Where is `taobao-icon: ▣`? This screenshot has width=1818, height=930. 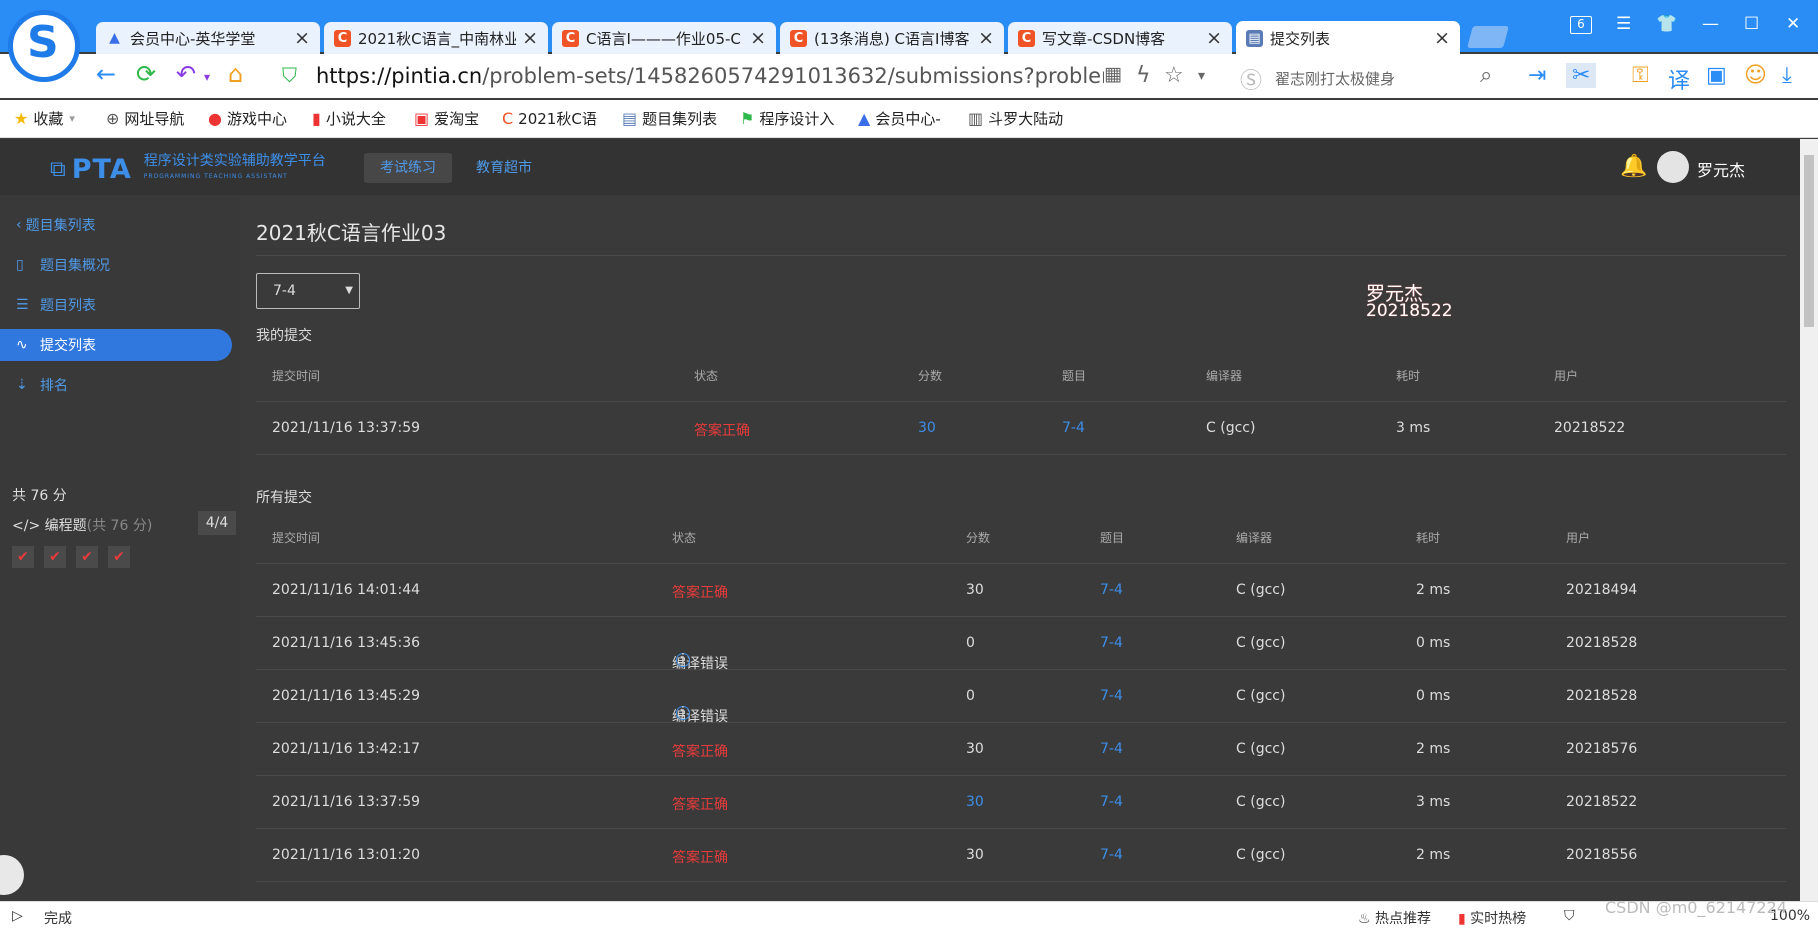 taobao-icon: ▣ is located at coordinates (422, 118).